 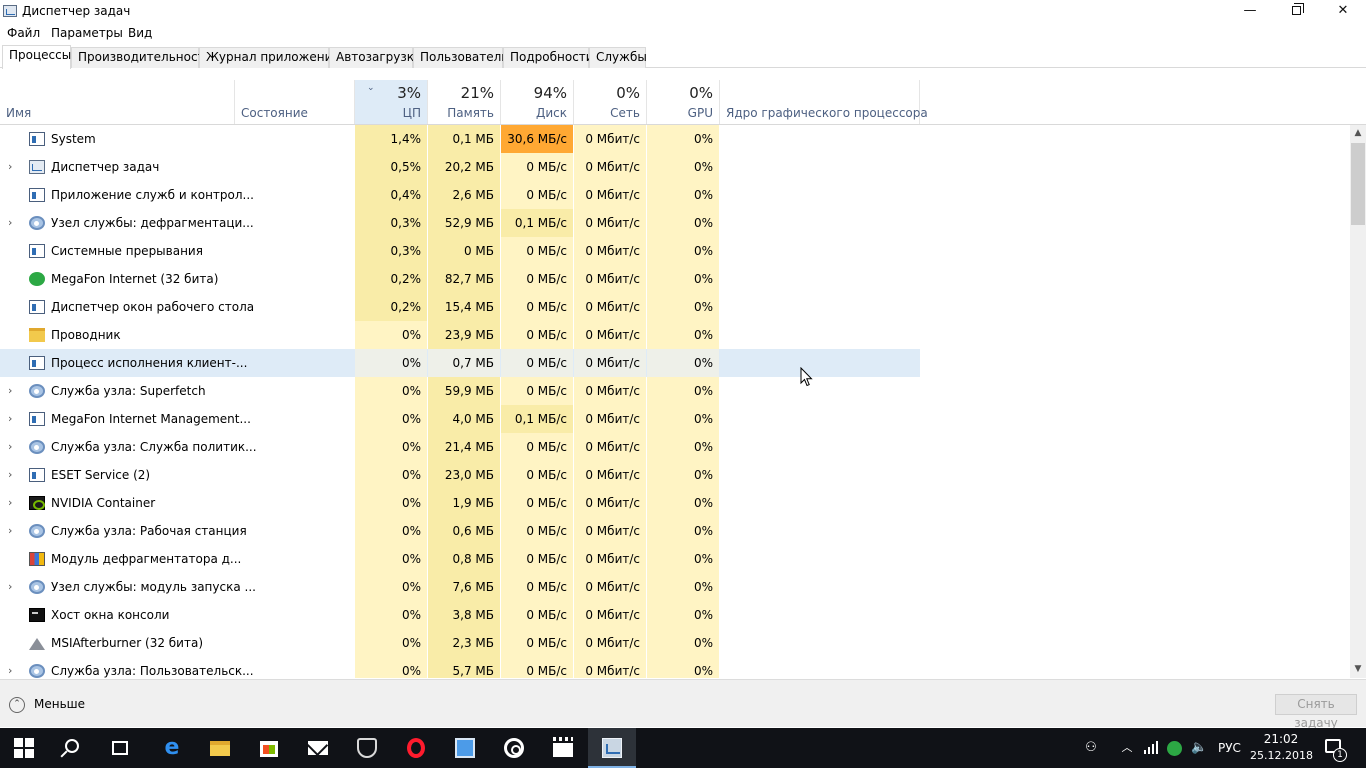 I want to click on taskbar-app, so click(x=465, y=748).